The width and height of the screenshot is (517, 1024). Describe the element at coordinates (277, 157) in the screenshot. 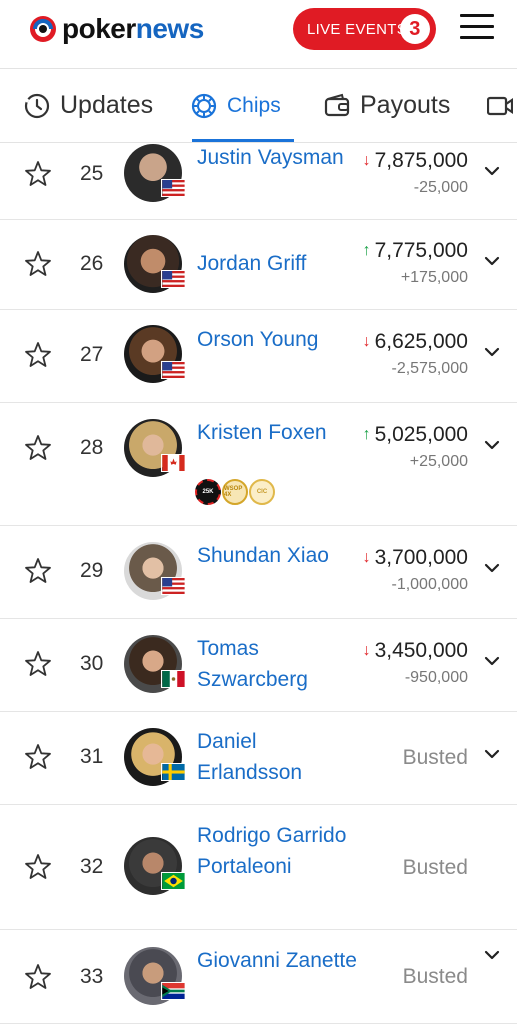

I see `player-name-link: Justin Vaysman` at that location.